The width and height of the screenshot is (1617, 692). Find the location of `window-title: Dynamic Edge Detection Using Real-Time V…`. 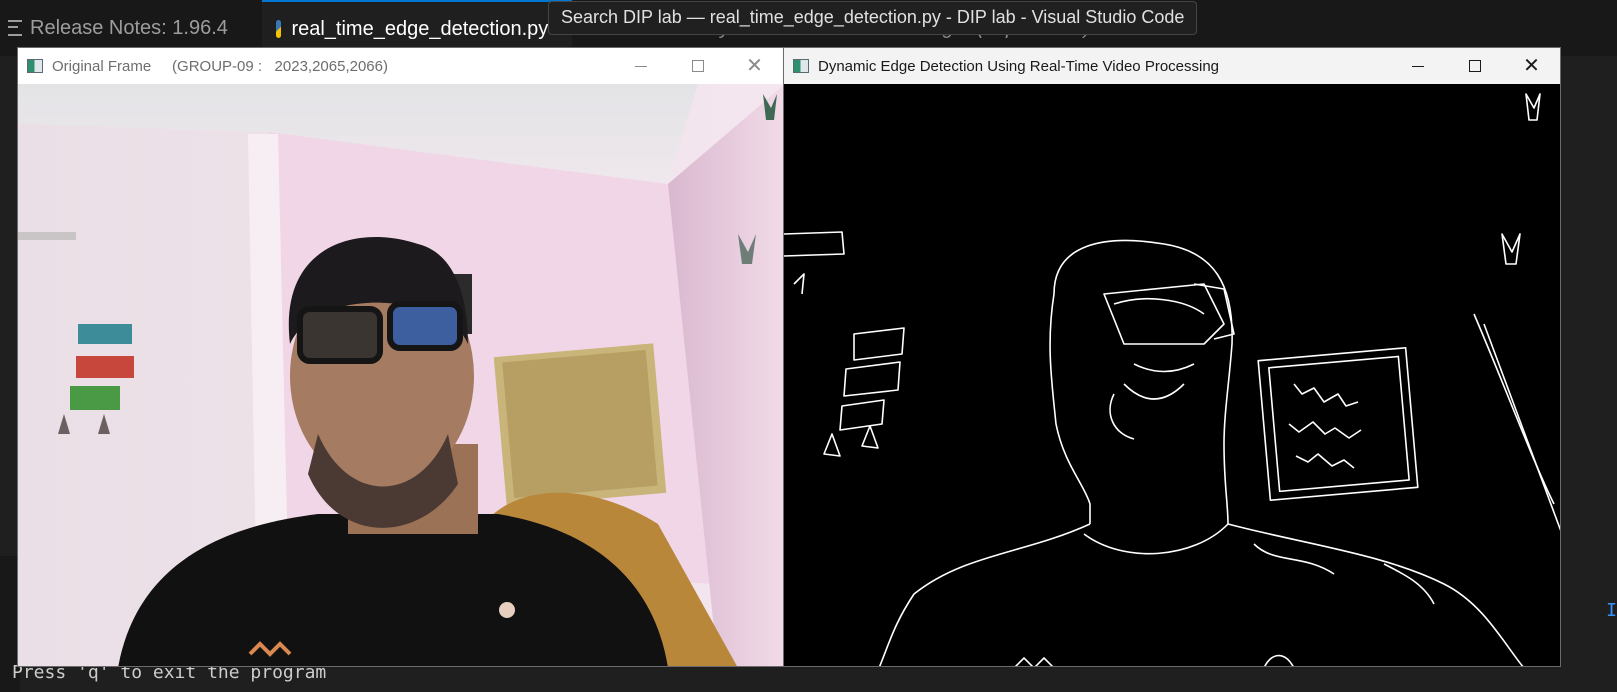

window-title: Dynamic Edge Detection Using Real-Time V… is located at coordinates (1019, 66).